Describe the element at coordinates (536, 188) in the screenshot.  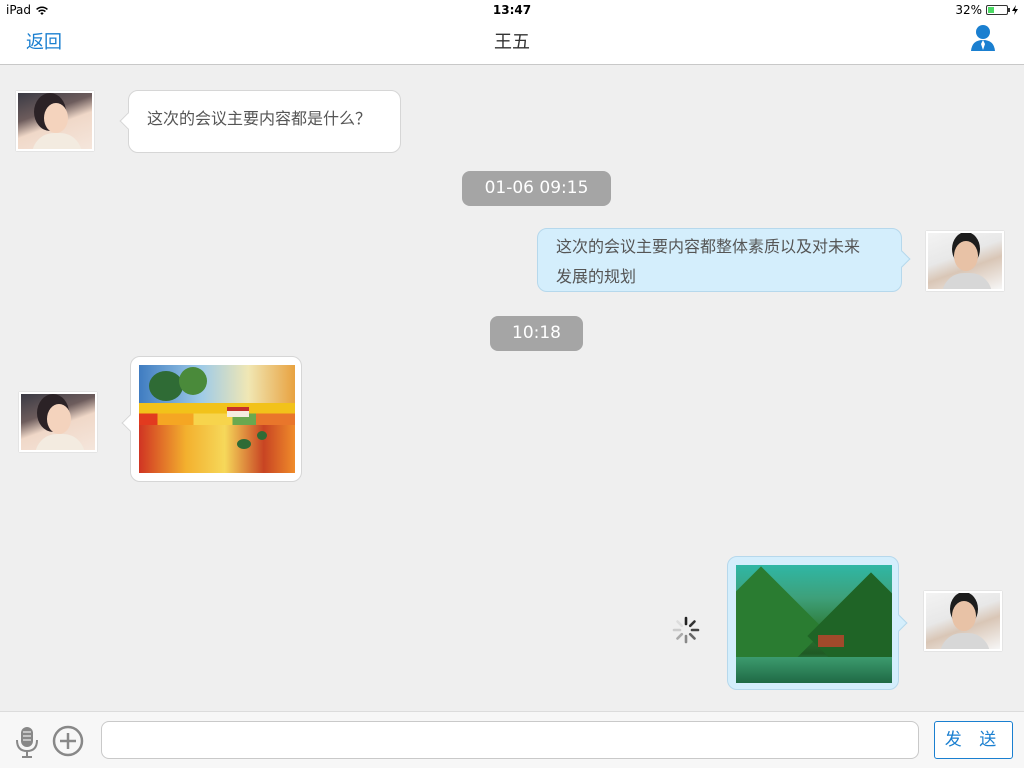
I see `timestamp-badge: 01-06 09:15` at that location.